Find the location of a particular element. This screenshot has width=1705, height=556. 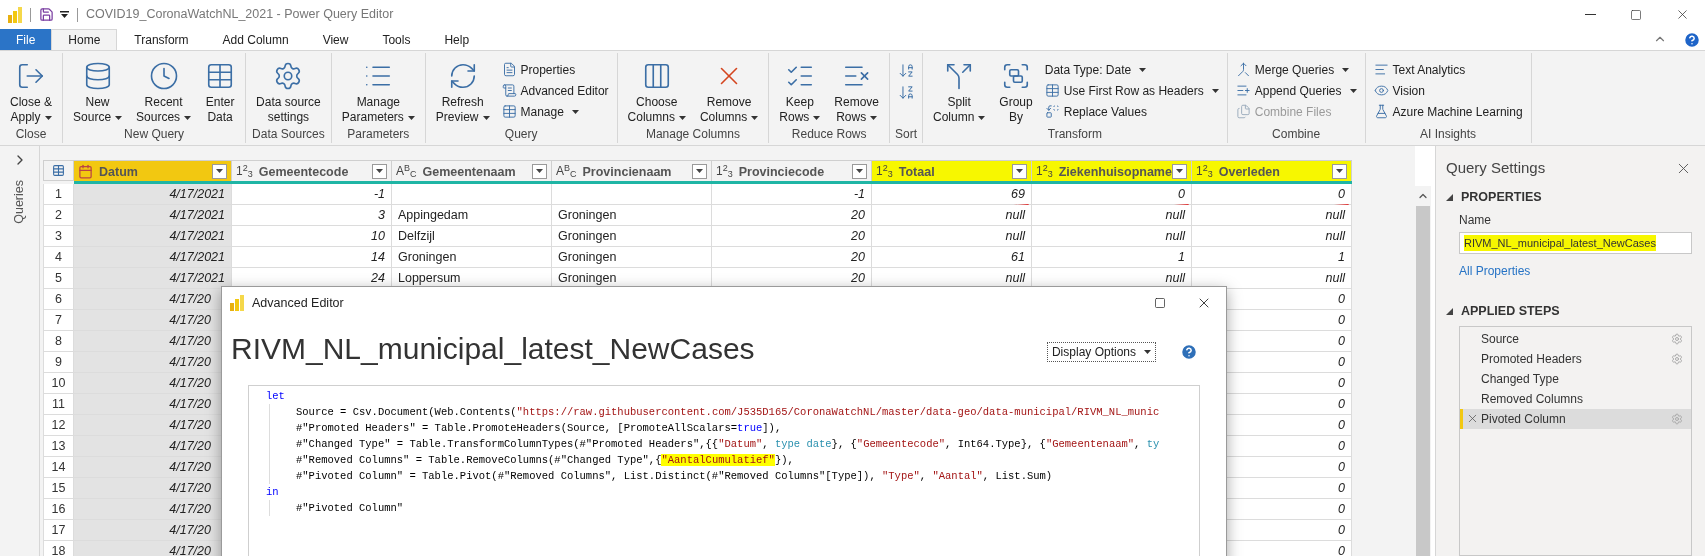

ribbon-tab: Tools is located at coordinates (396, 39).